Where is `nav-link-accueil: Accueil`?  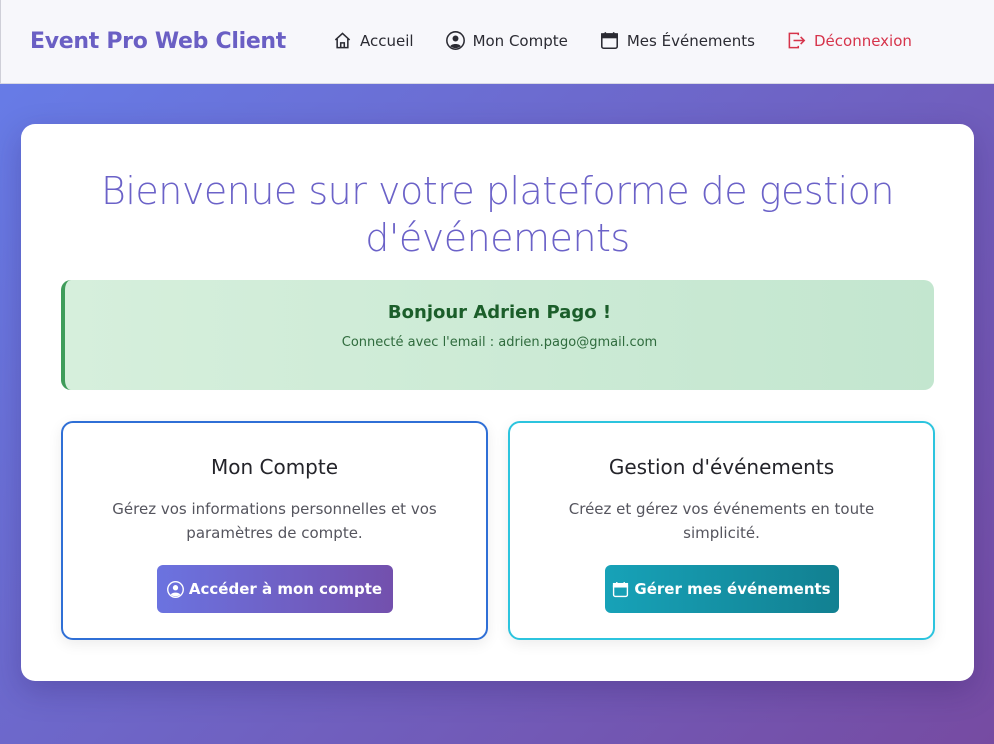 nav-link-accueil: Accueil is located at coordinates (373, 40).